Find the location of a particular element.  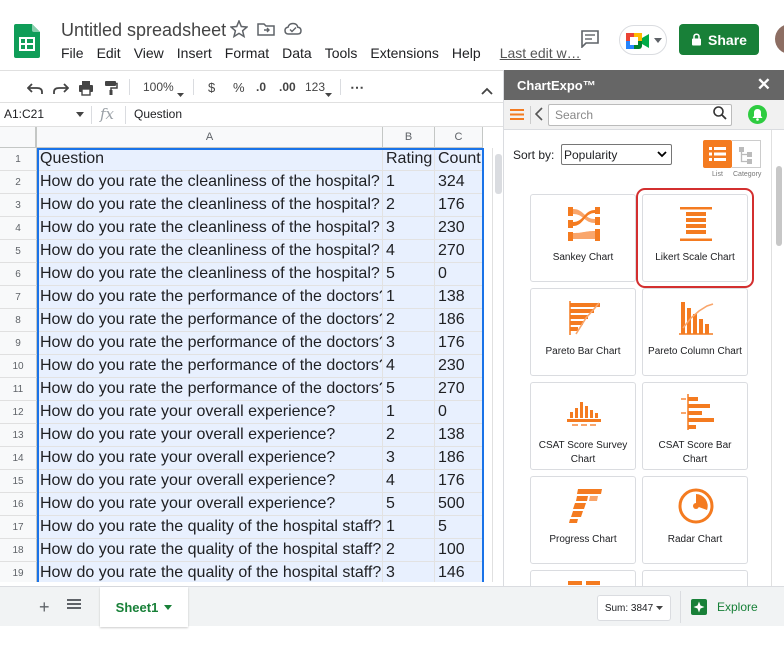

explore-button: Explore is located at coordinates (730, 607).